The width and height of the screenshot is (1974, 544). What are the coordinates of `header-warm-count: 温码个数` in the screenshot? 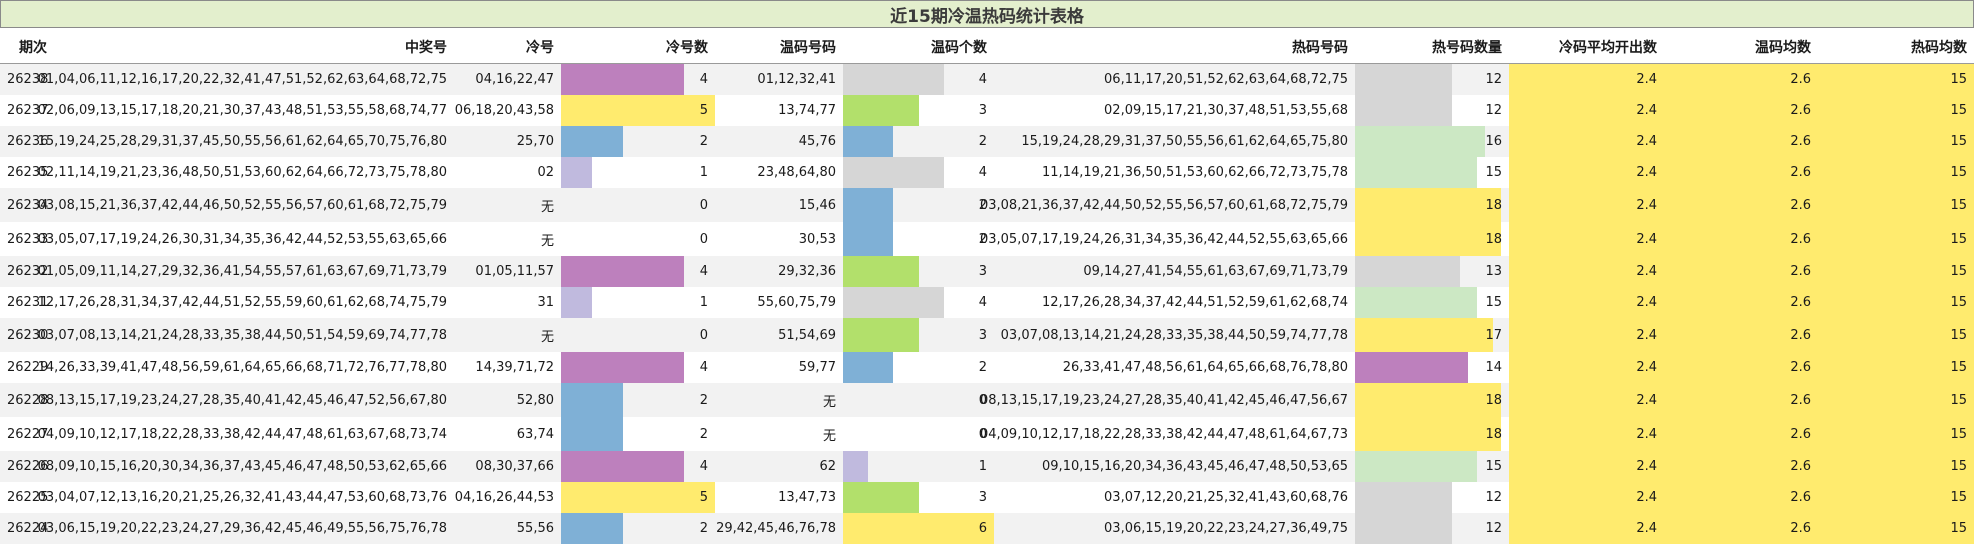 It's located at (959, 48).